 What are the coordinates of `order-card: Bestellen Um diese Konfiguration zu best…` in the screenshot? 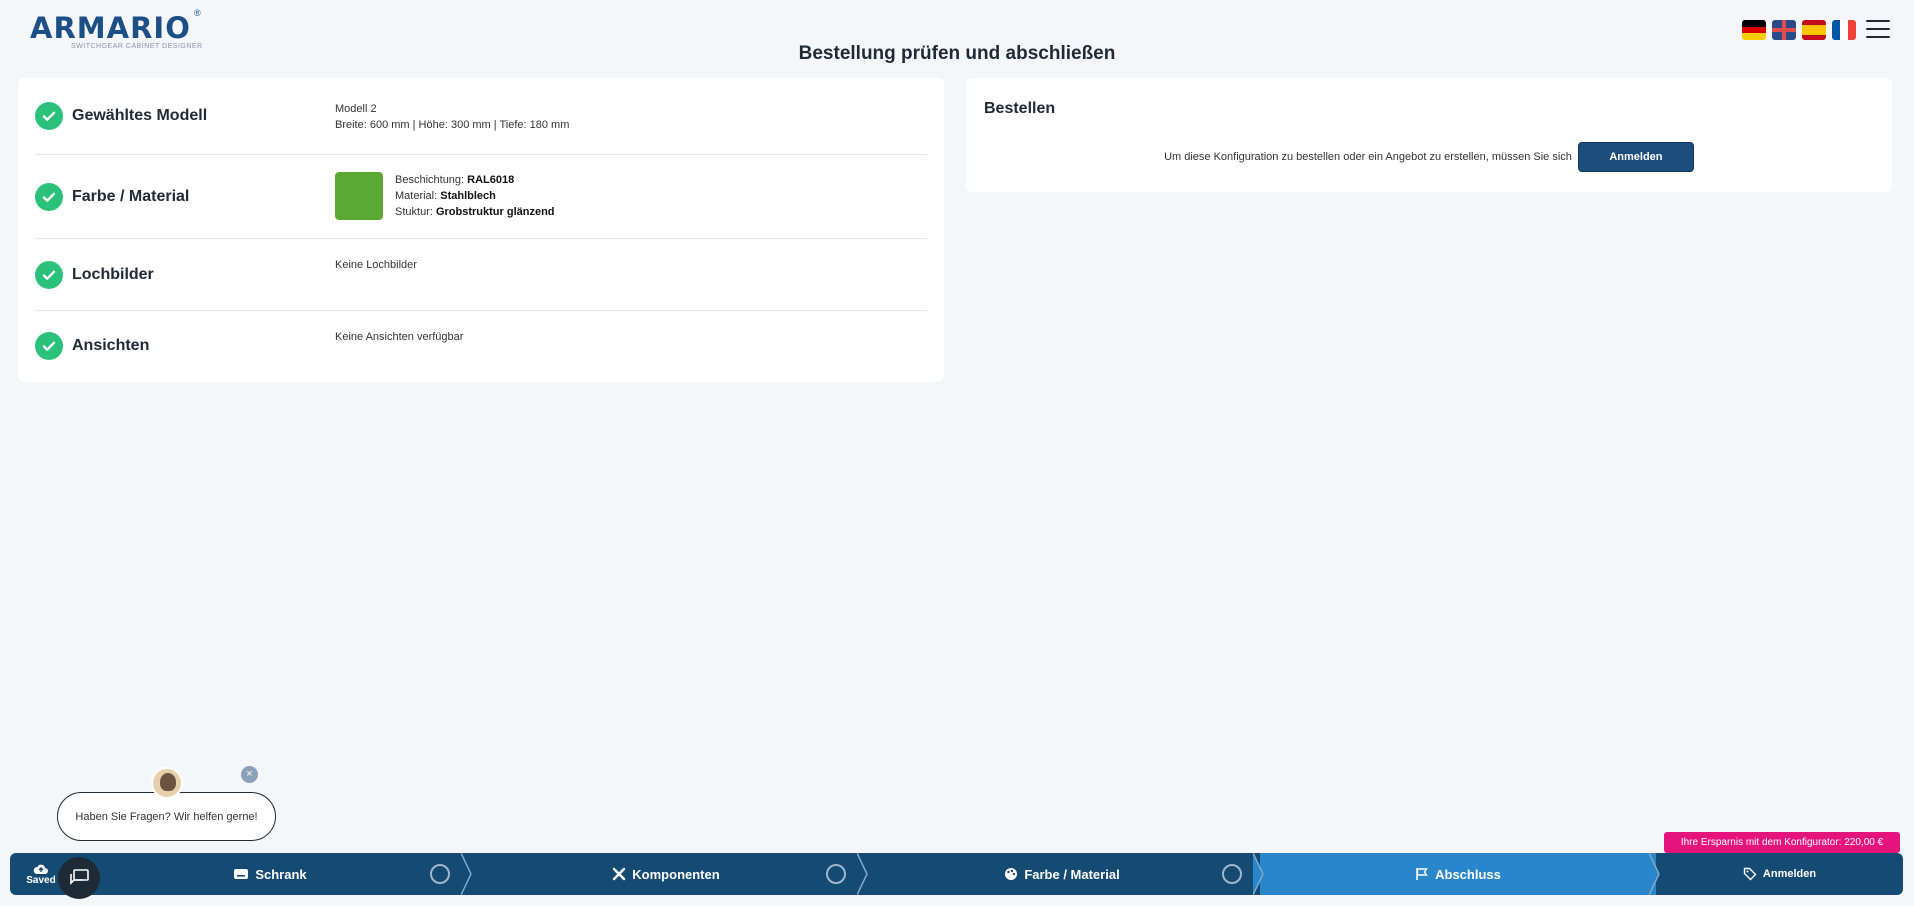 It's located at (1429, 135).